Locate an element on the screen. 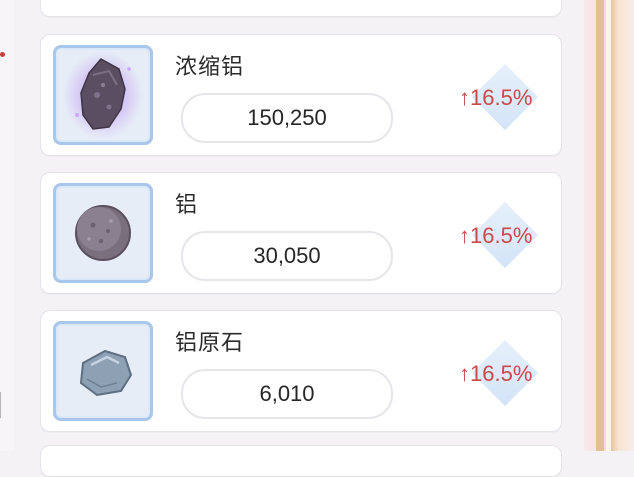  item-name: 铝 is located at coordinates (187, 205).